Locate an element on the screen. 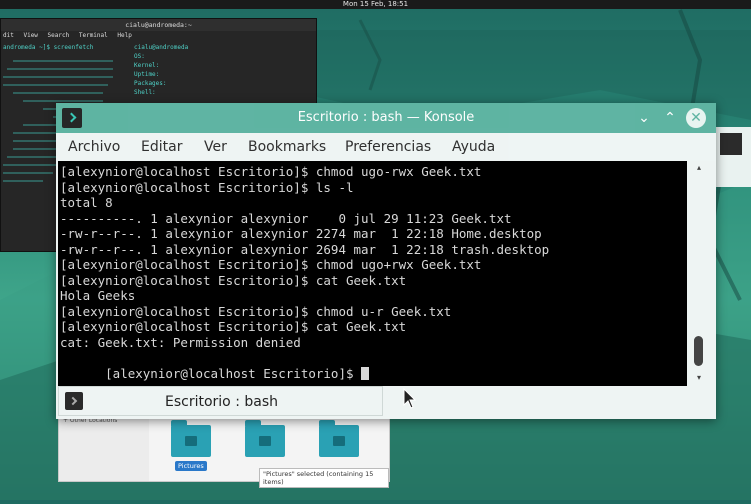 Image resolution: width=751 pixels, height=504 pixels. minimize-icon: ⌄ is located at coordinates (644, 118).